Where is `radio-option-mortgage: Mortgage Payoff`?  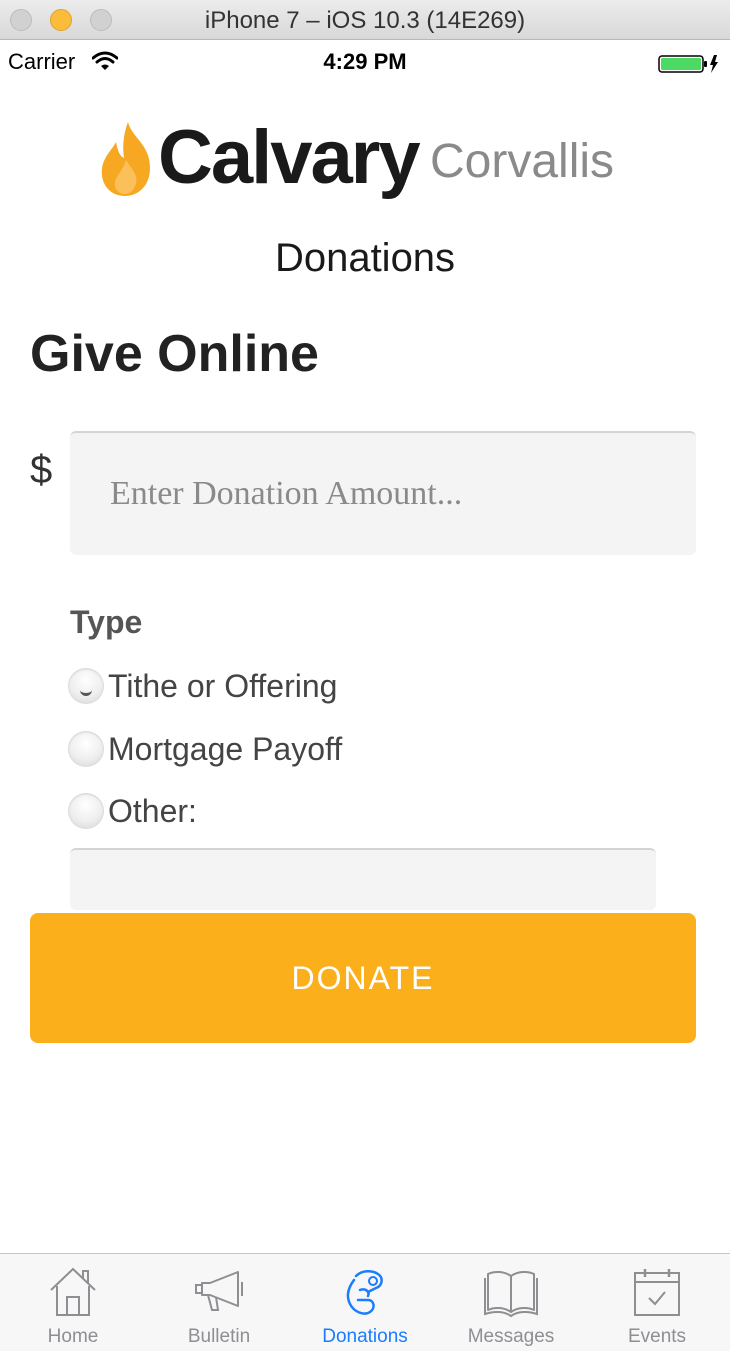
radio-option-mortgage: Mortgage Payoff is located at coordinates (205, 749).